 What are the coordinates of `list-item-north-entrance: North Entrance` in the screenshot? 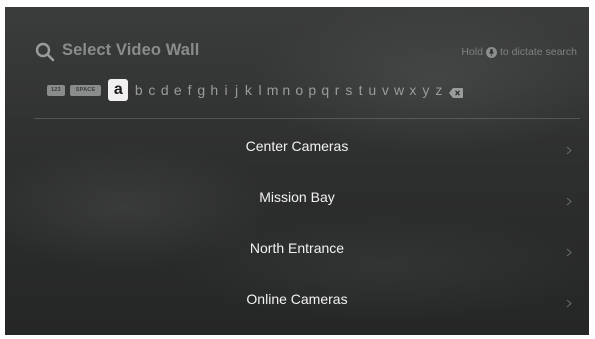 It's located at (297, 247).